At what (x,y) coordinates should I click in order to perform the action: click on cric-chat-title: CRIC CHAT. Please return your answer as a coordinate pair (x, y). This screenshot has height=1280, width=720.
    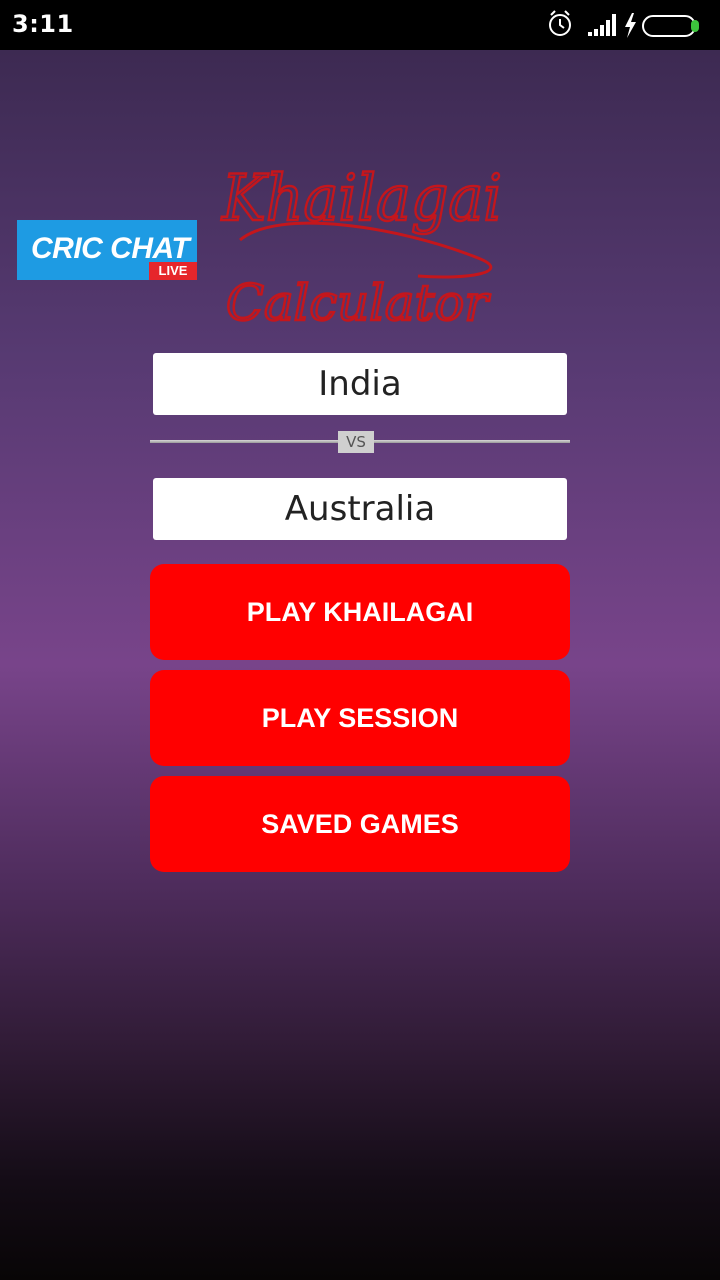
    Looking at the image, I should click on (110, 248).